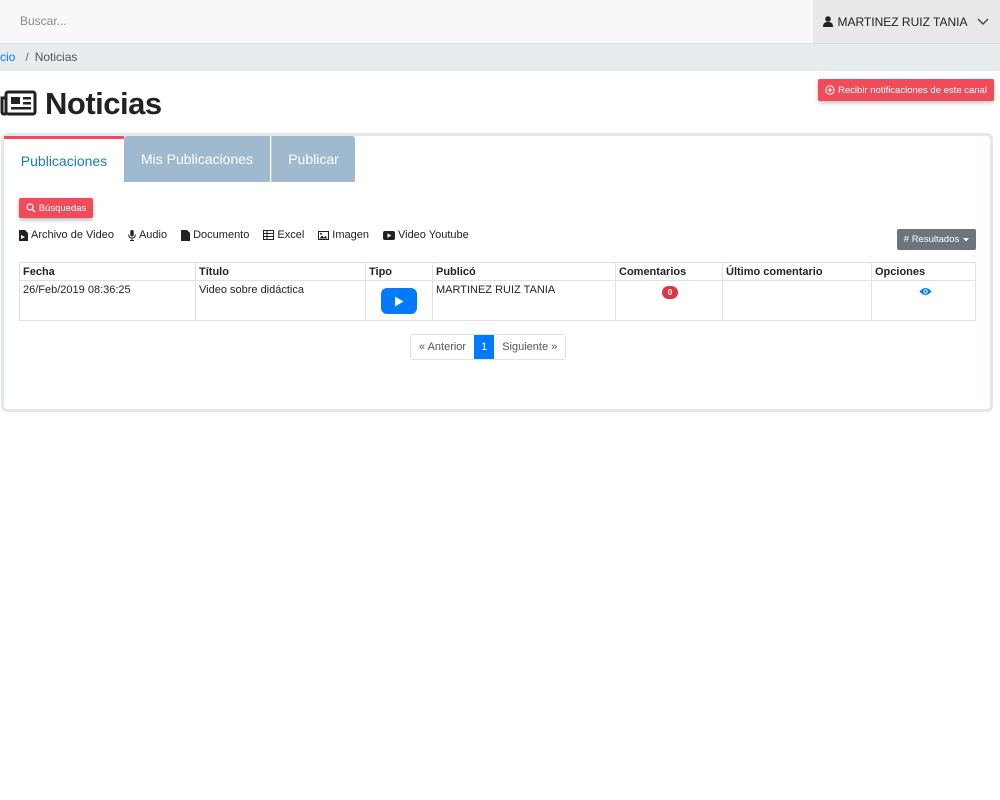 Image resolution: width=1000 pixels, height=800 pixels. What do you see at coordinates (388, 235) in the screenshot?
I see `youtube-icon` at bounding box center [388, 235].